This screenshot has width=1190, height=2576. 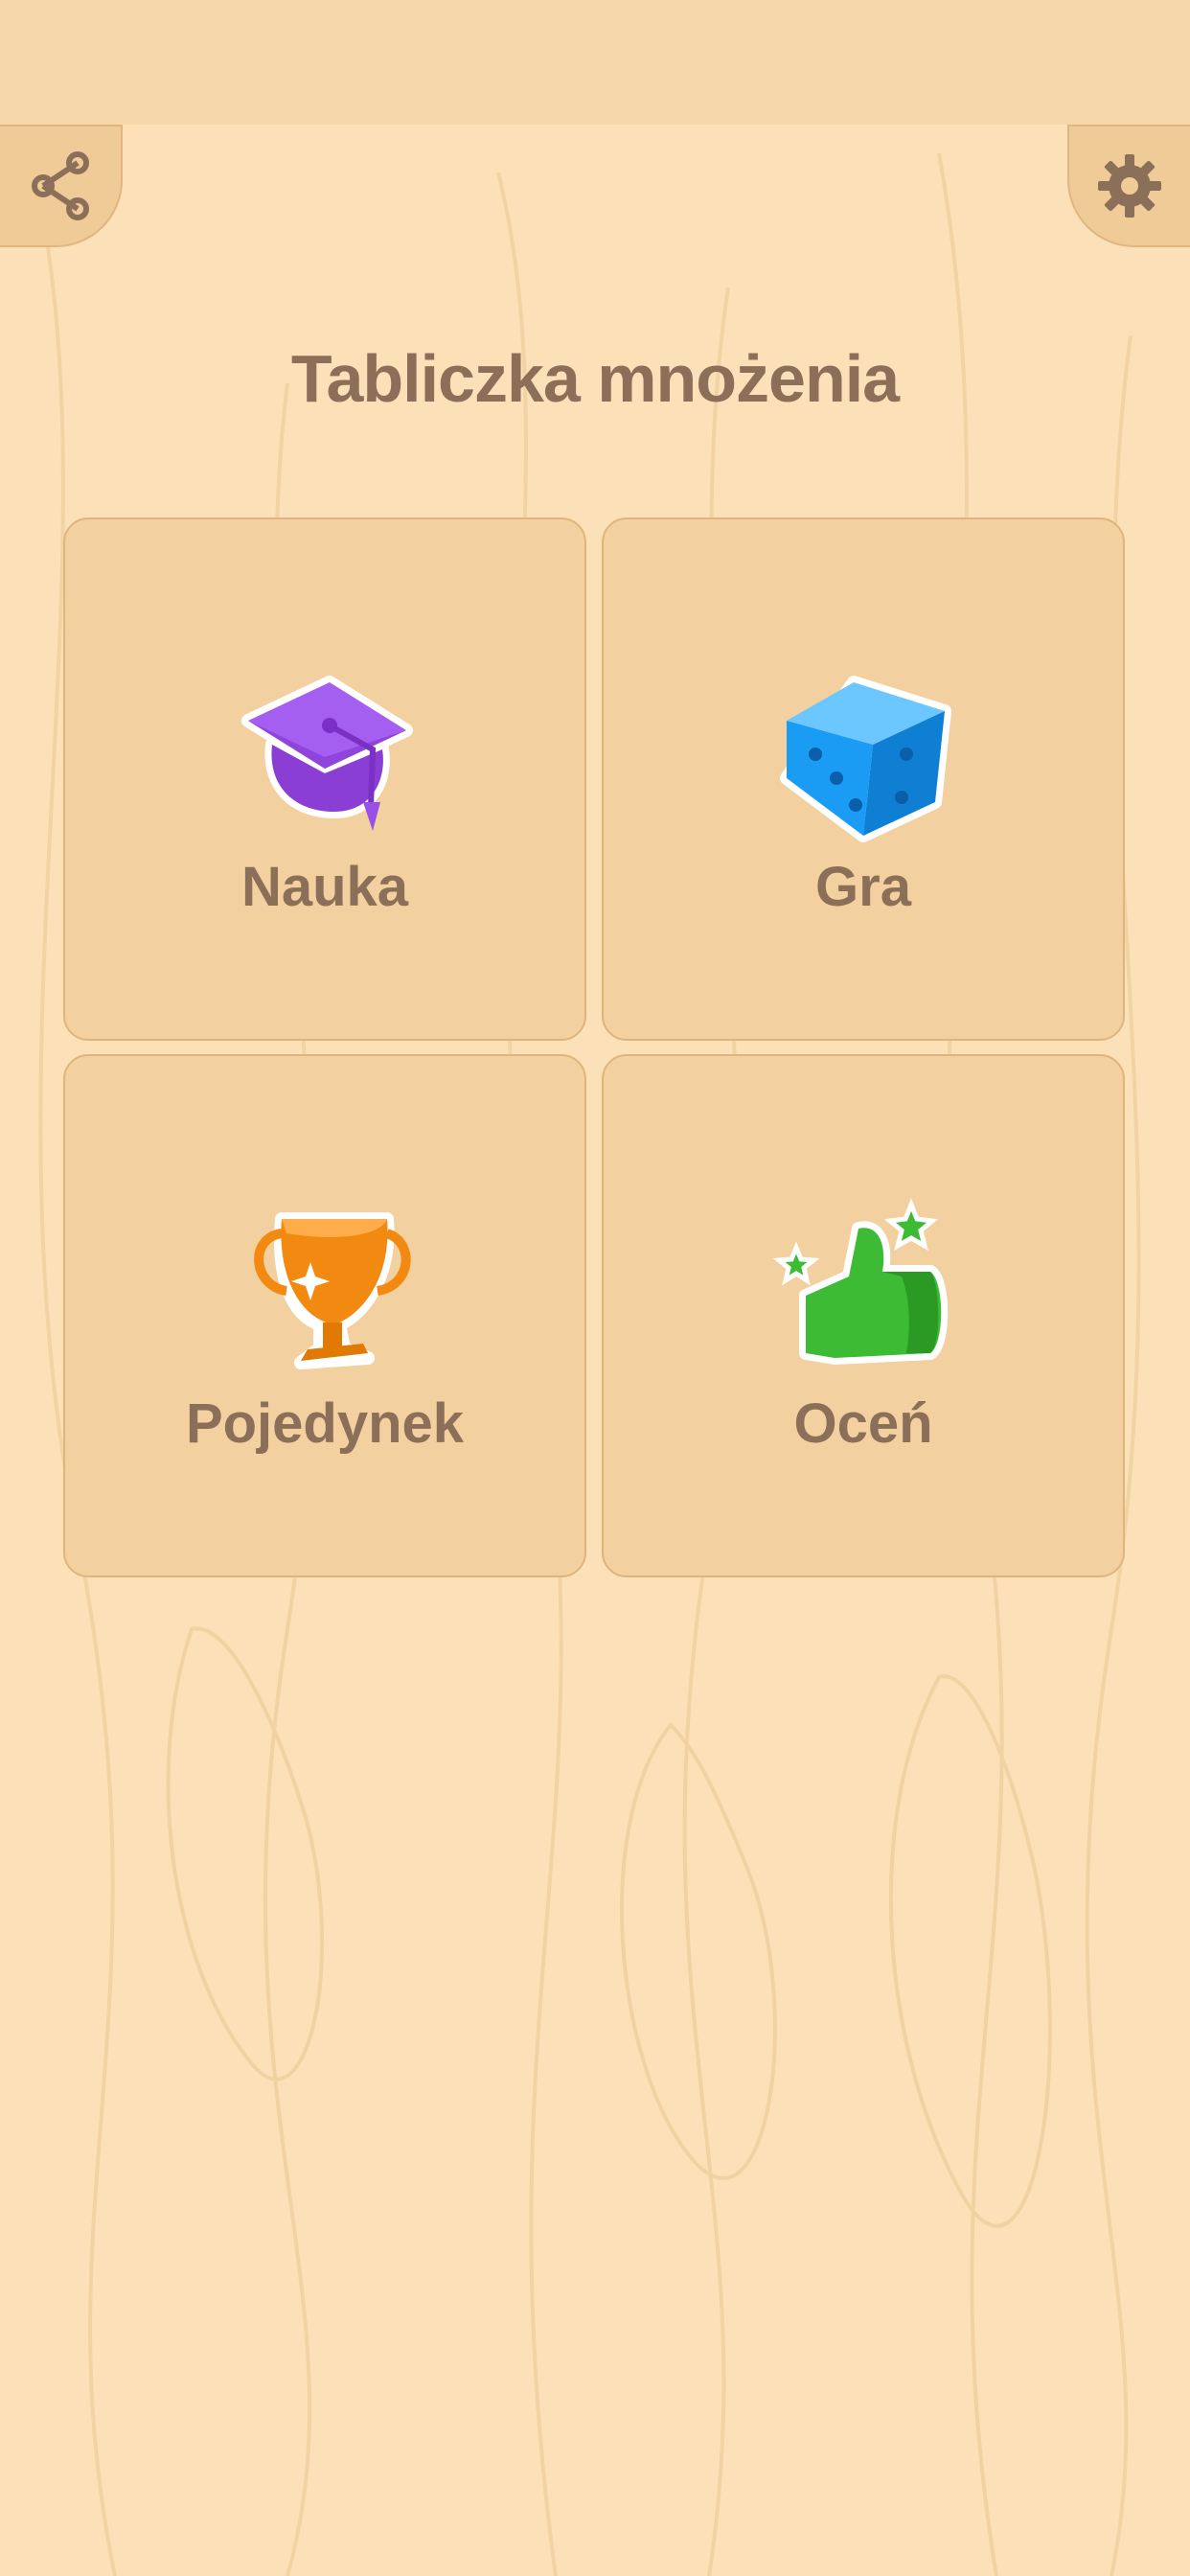 I want to click on share-icon, so click(x=60, y=185).